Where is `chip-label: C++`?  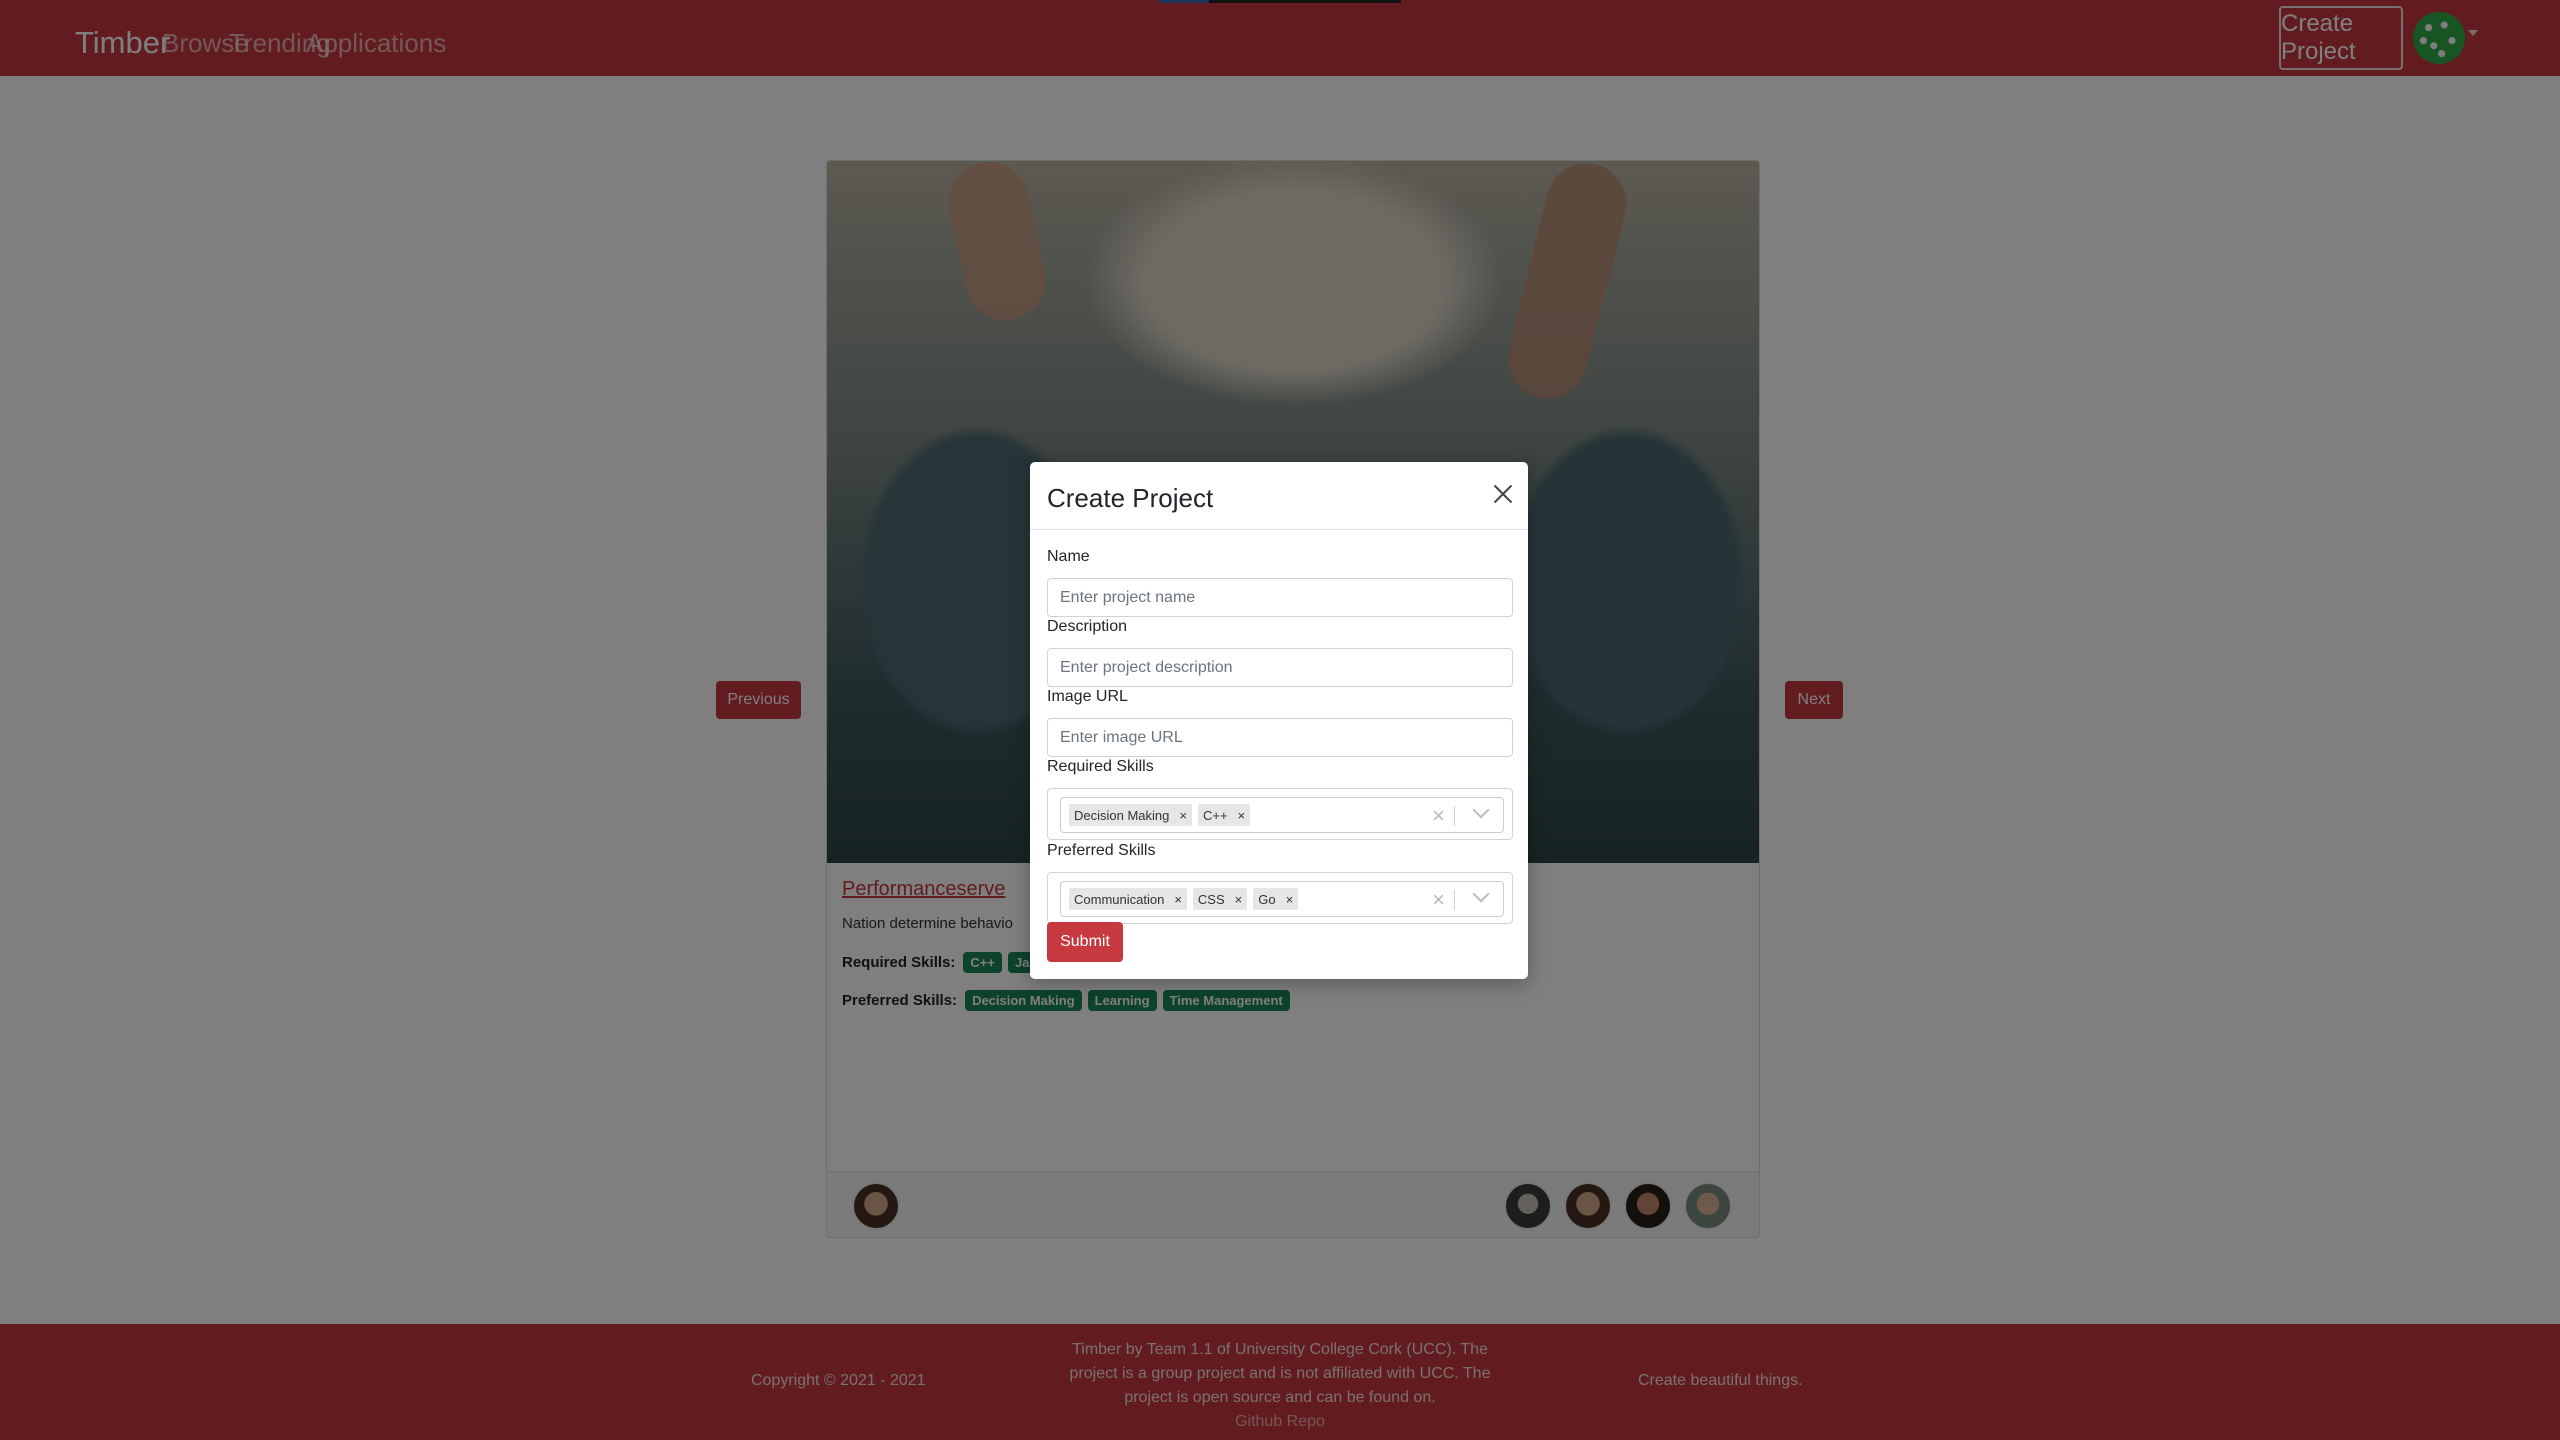
chip-label: C++ is located at coordinates (1215, 815).